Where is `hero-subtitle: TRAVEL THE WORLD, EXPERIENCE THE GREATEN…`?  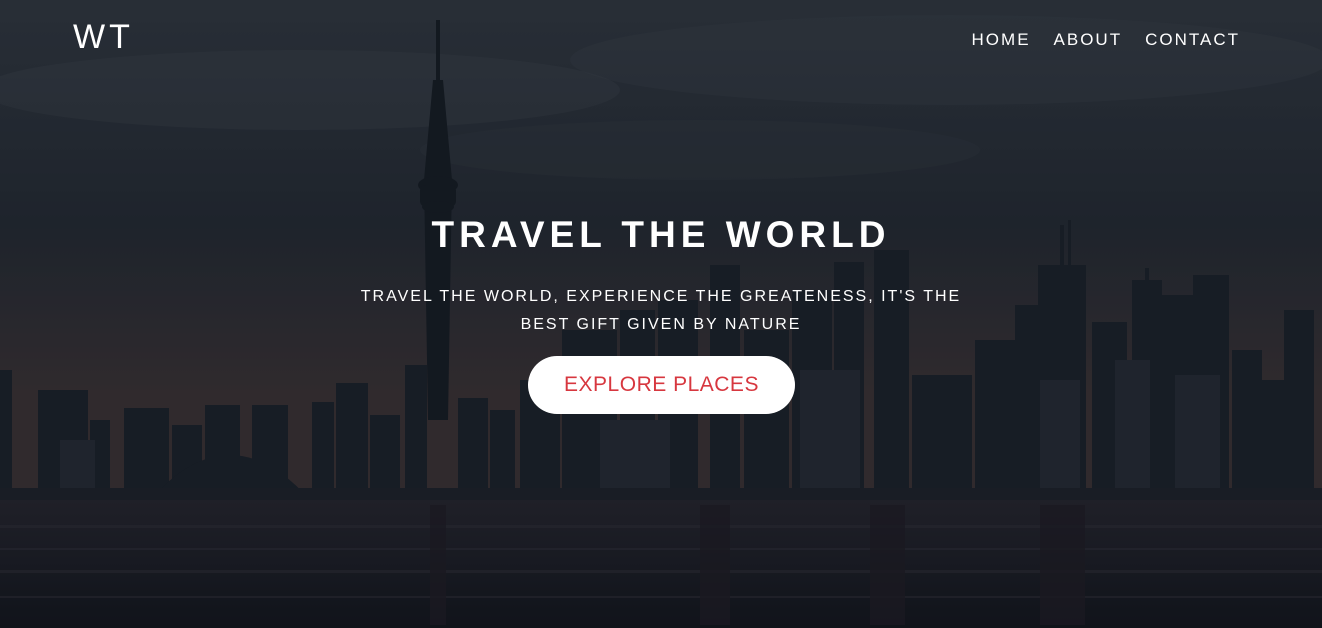 hero-subtitle: TRAVEL THE WORLD, EXPERIENCE THE GREATEN… is located at coordinates (661, 310).